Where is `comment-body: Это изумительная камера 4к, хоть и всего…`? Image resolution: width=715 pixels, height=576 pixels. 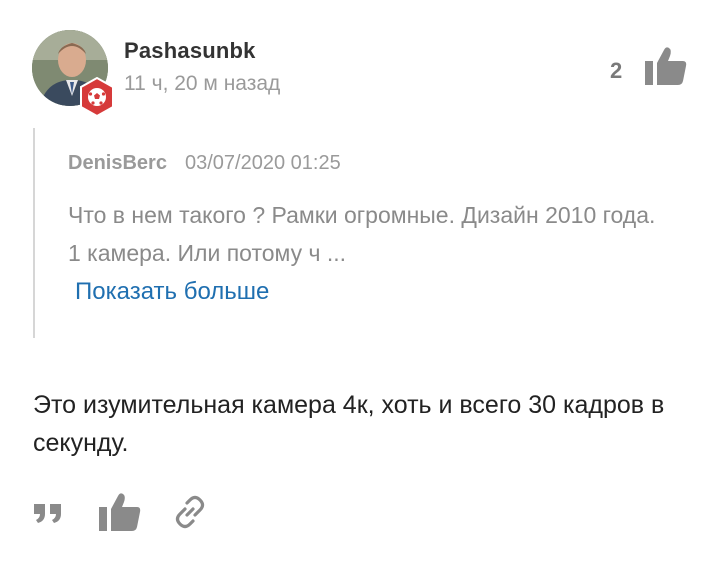
comment-body: Это изумительная камера 4к, хоть и всего… is located at coordinates (349, 424).